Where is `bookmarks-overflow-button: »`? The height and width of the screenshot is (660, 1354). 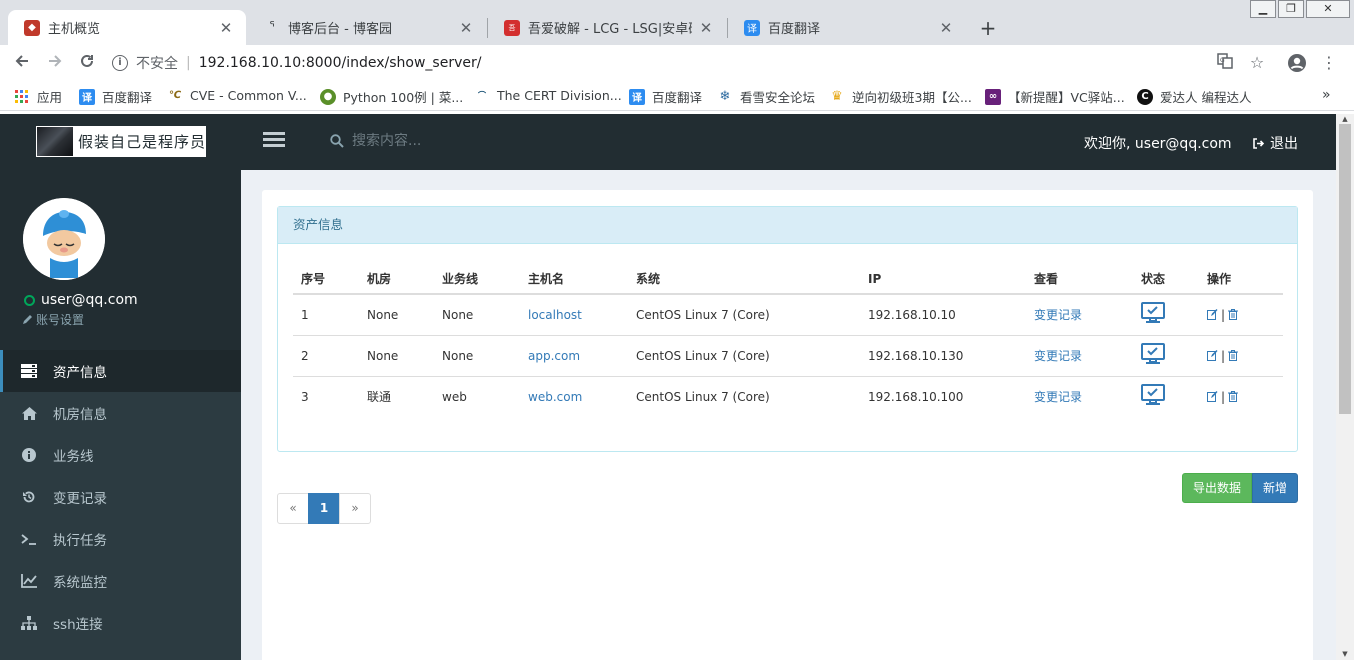 bookmarks-overflow-button: » is located at coordinates (1326, 95).